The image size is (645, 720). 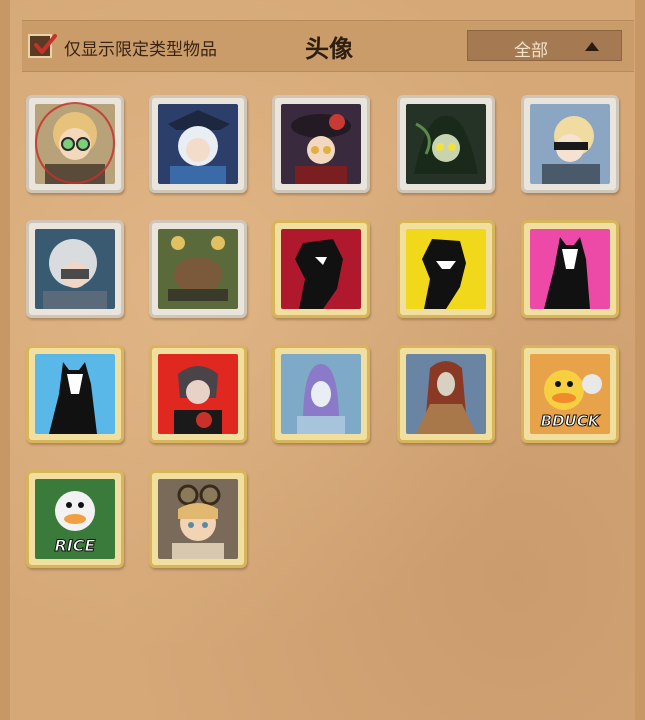 I want to click on avatar-red-flower-hat-icon, so click(x=321, y=144).